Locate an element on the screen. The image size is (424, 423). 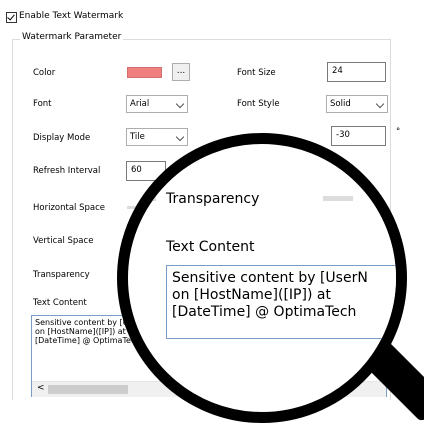
zoomed-text-line: on [HostName]([IP]) at is located at coordinates (251, 295).